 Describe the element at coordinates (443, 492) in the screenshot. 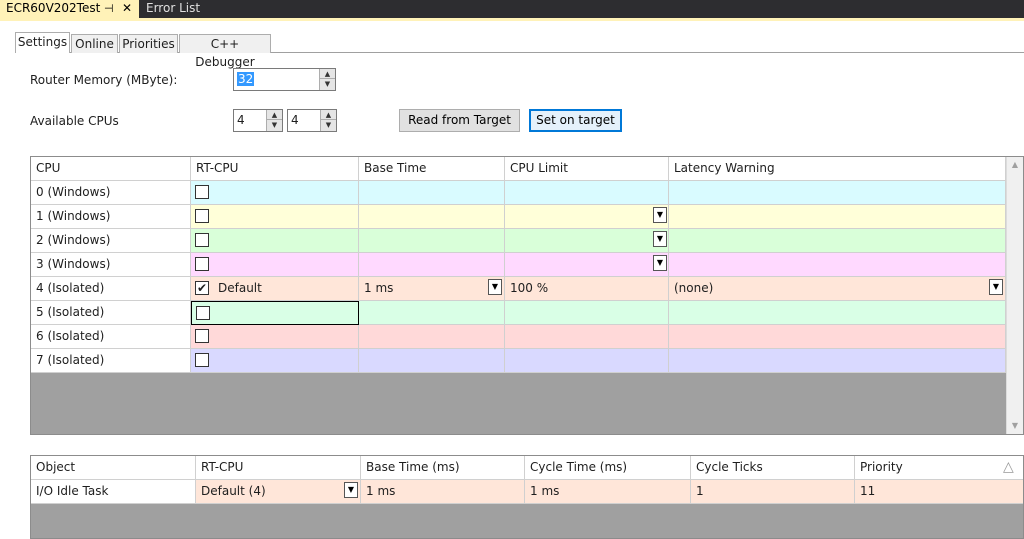

I see `base-time-cell: 1 ms` at that location.